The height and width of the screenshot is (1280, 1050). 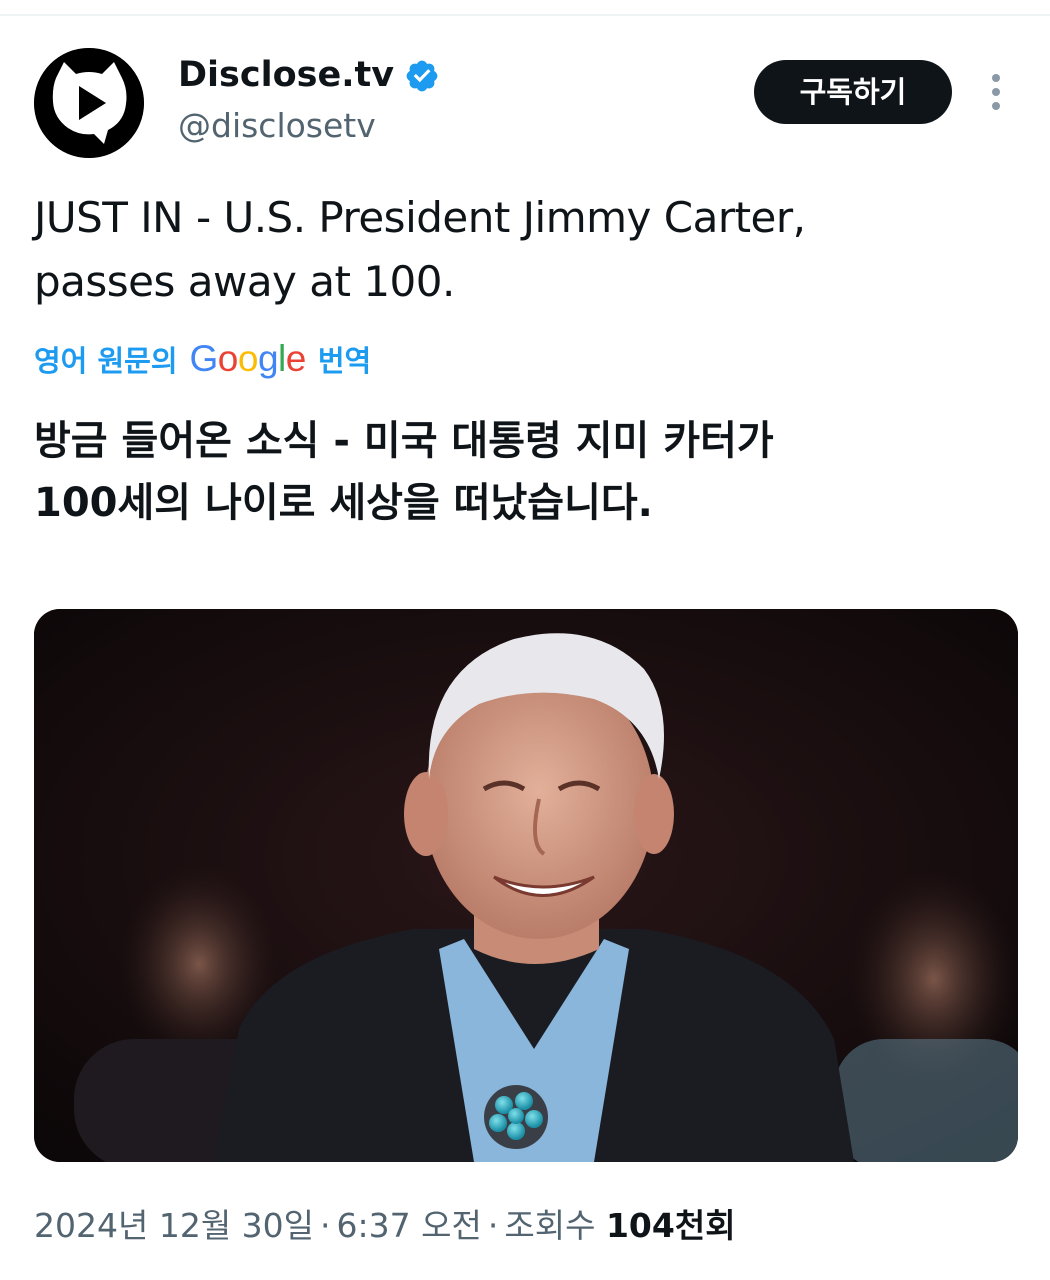 What do you see at coordinates (996, 93) in the screenshot?
I see `more-vertical-icon` at bounding box center [996, 93].